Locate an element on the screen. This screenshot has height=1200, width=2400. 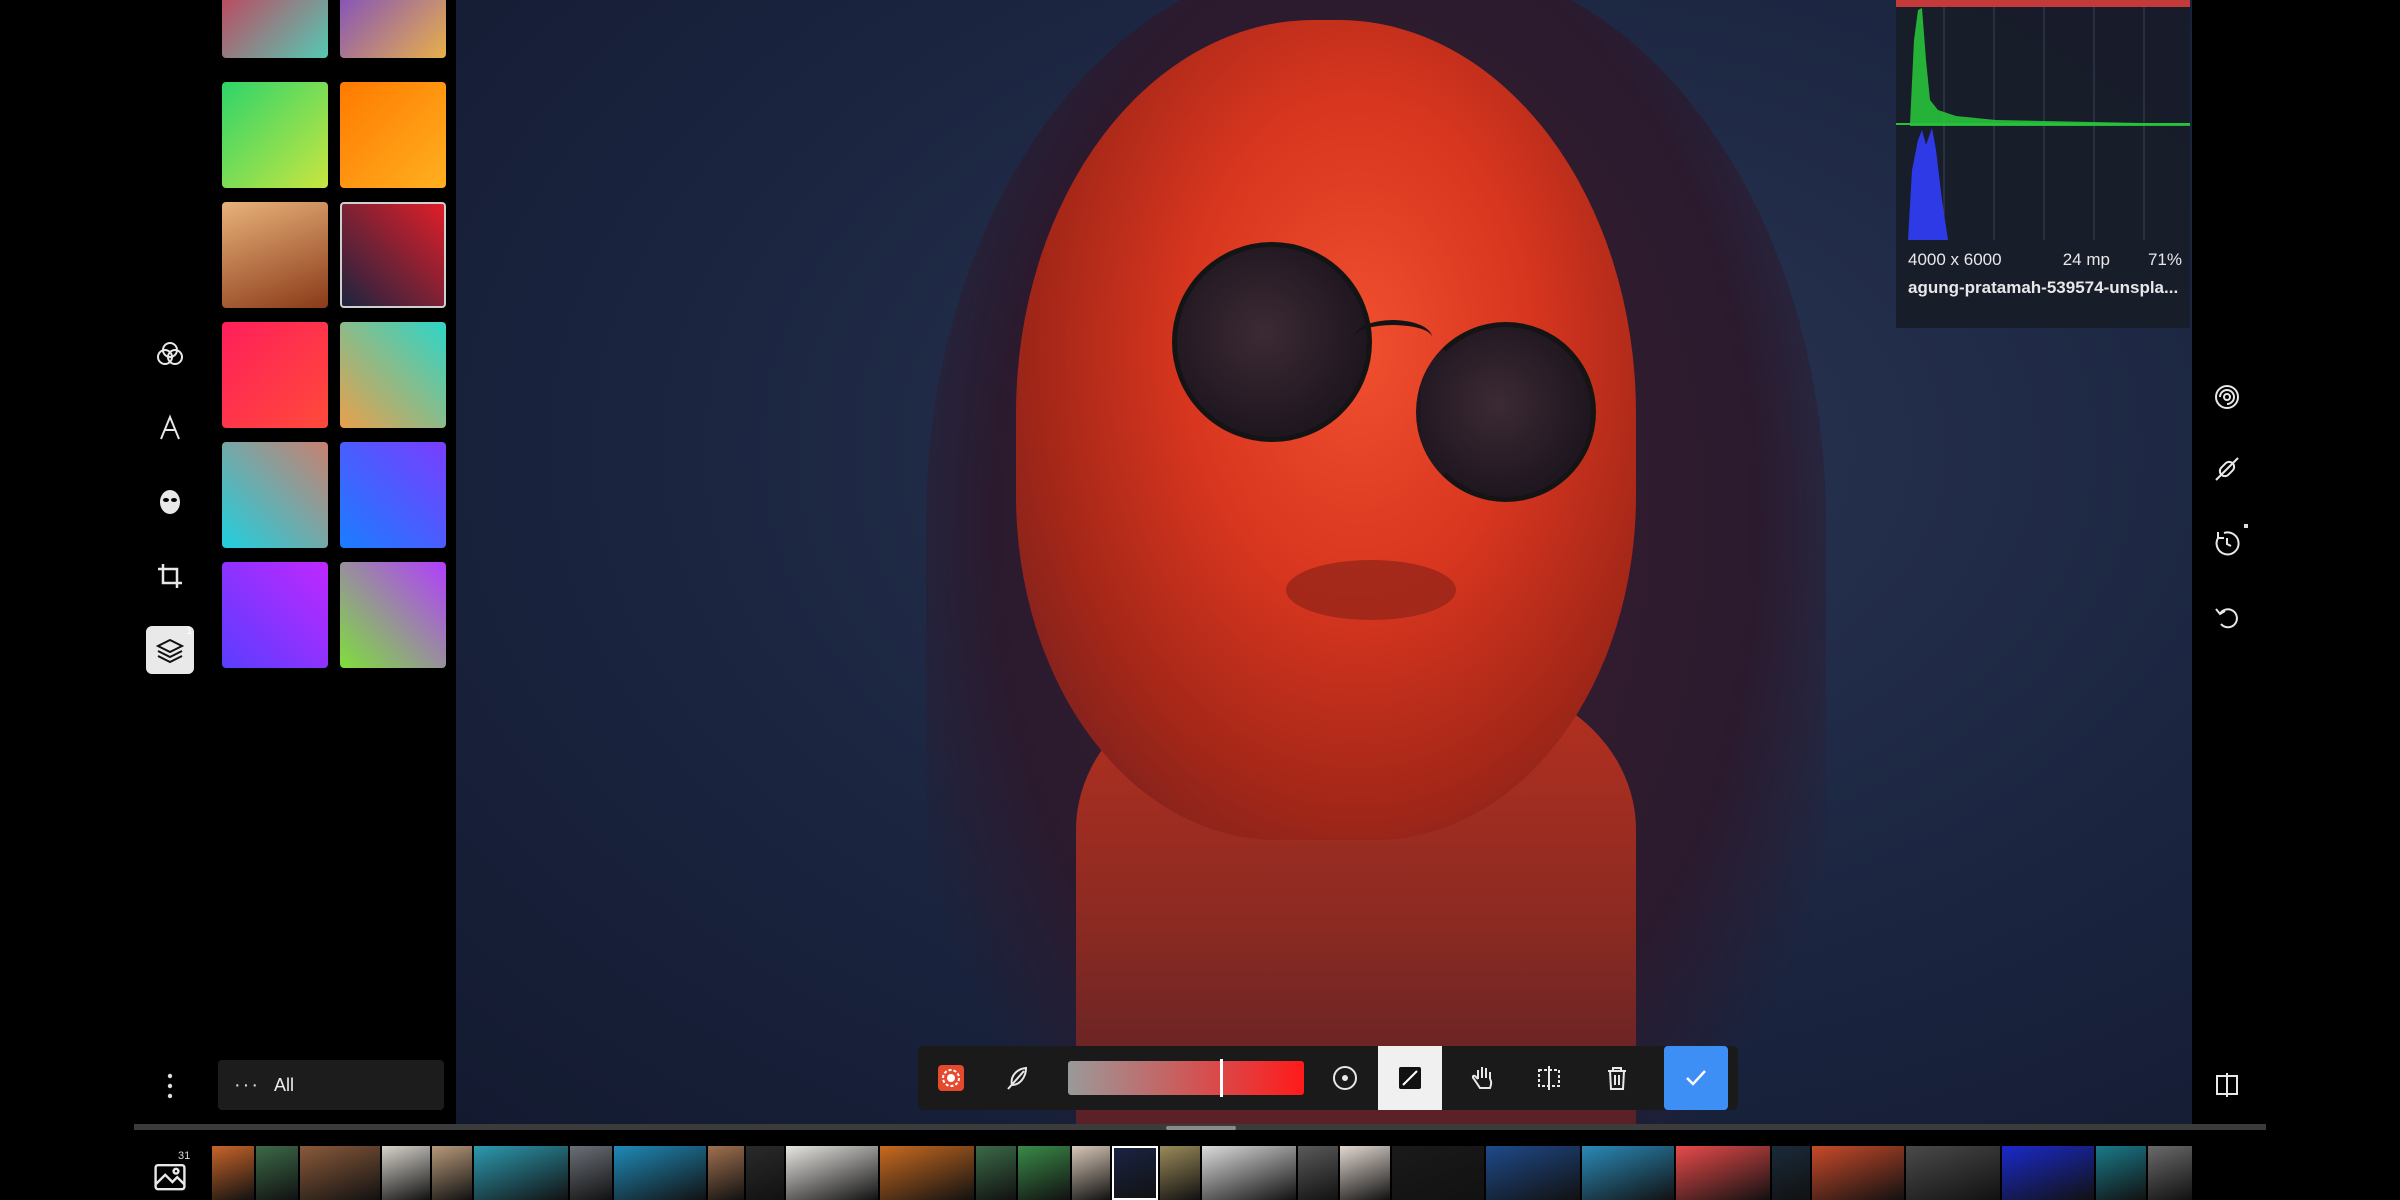
more-menu-button is located at coordinates (170, 1086).